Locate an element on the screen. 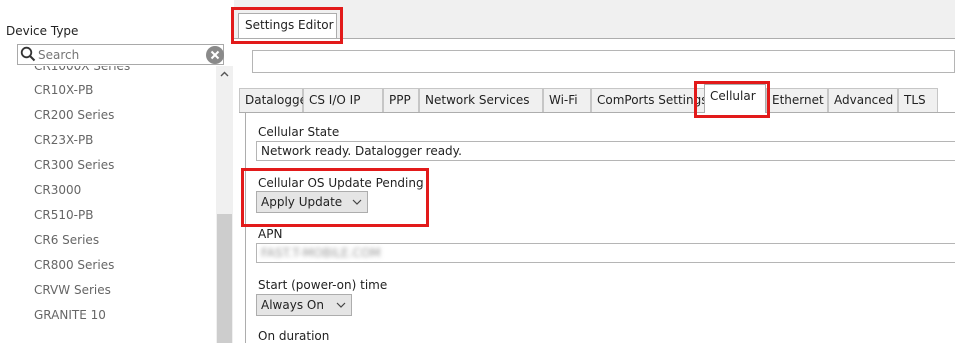 This screenshot has height=343, width=955. search-input is located at coordinates (118, 54).